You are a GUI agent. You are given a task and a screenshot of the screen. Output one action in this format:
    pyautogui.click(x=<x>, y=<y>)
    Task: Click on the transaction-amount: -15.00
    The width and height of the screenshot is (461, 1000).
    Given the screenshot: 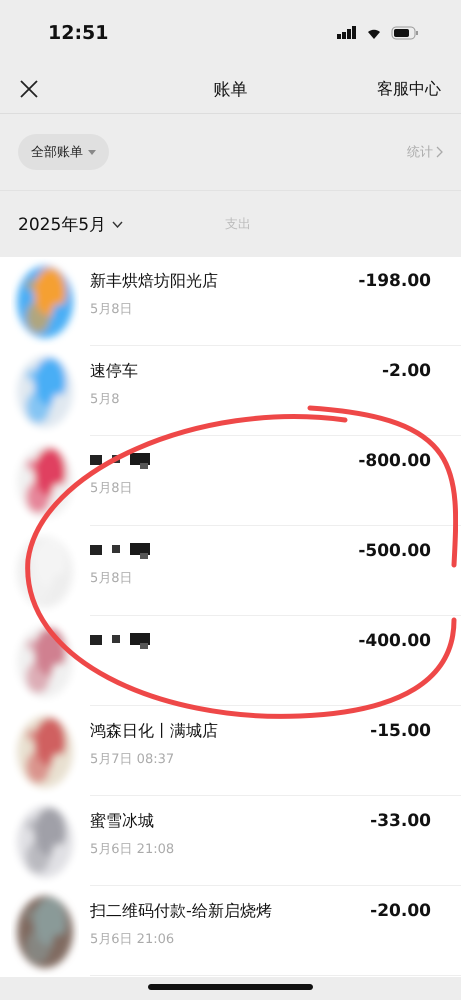 What is the action you would take?
    pyautogui.click(x=400, y=732)
    